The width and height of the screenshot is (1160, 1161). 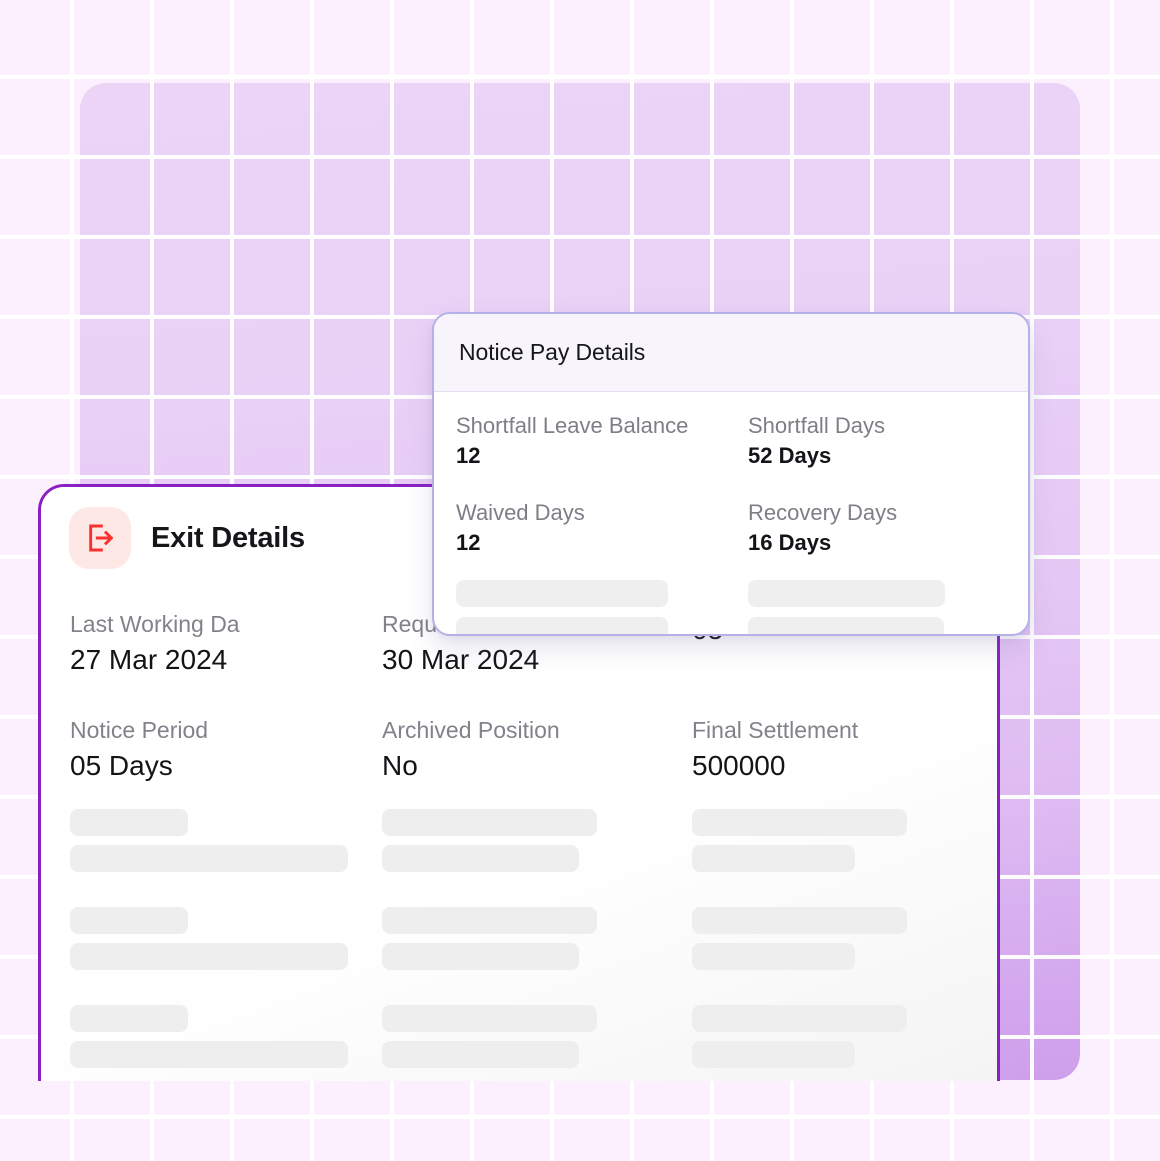 I want to click on field-archived-position: Archived Position No, so click(x=537, y=750).